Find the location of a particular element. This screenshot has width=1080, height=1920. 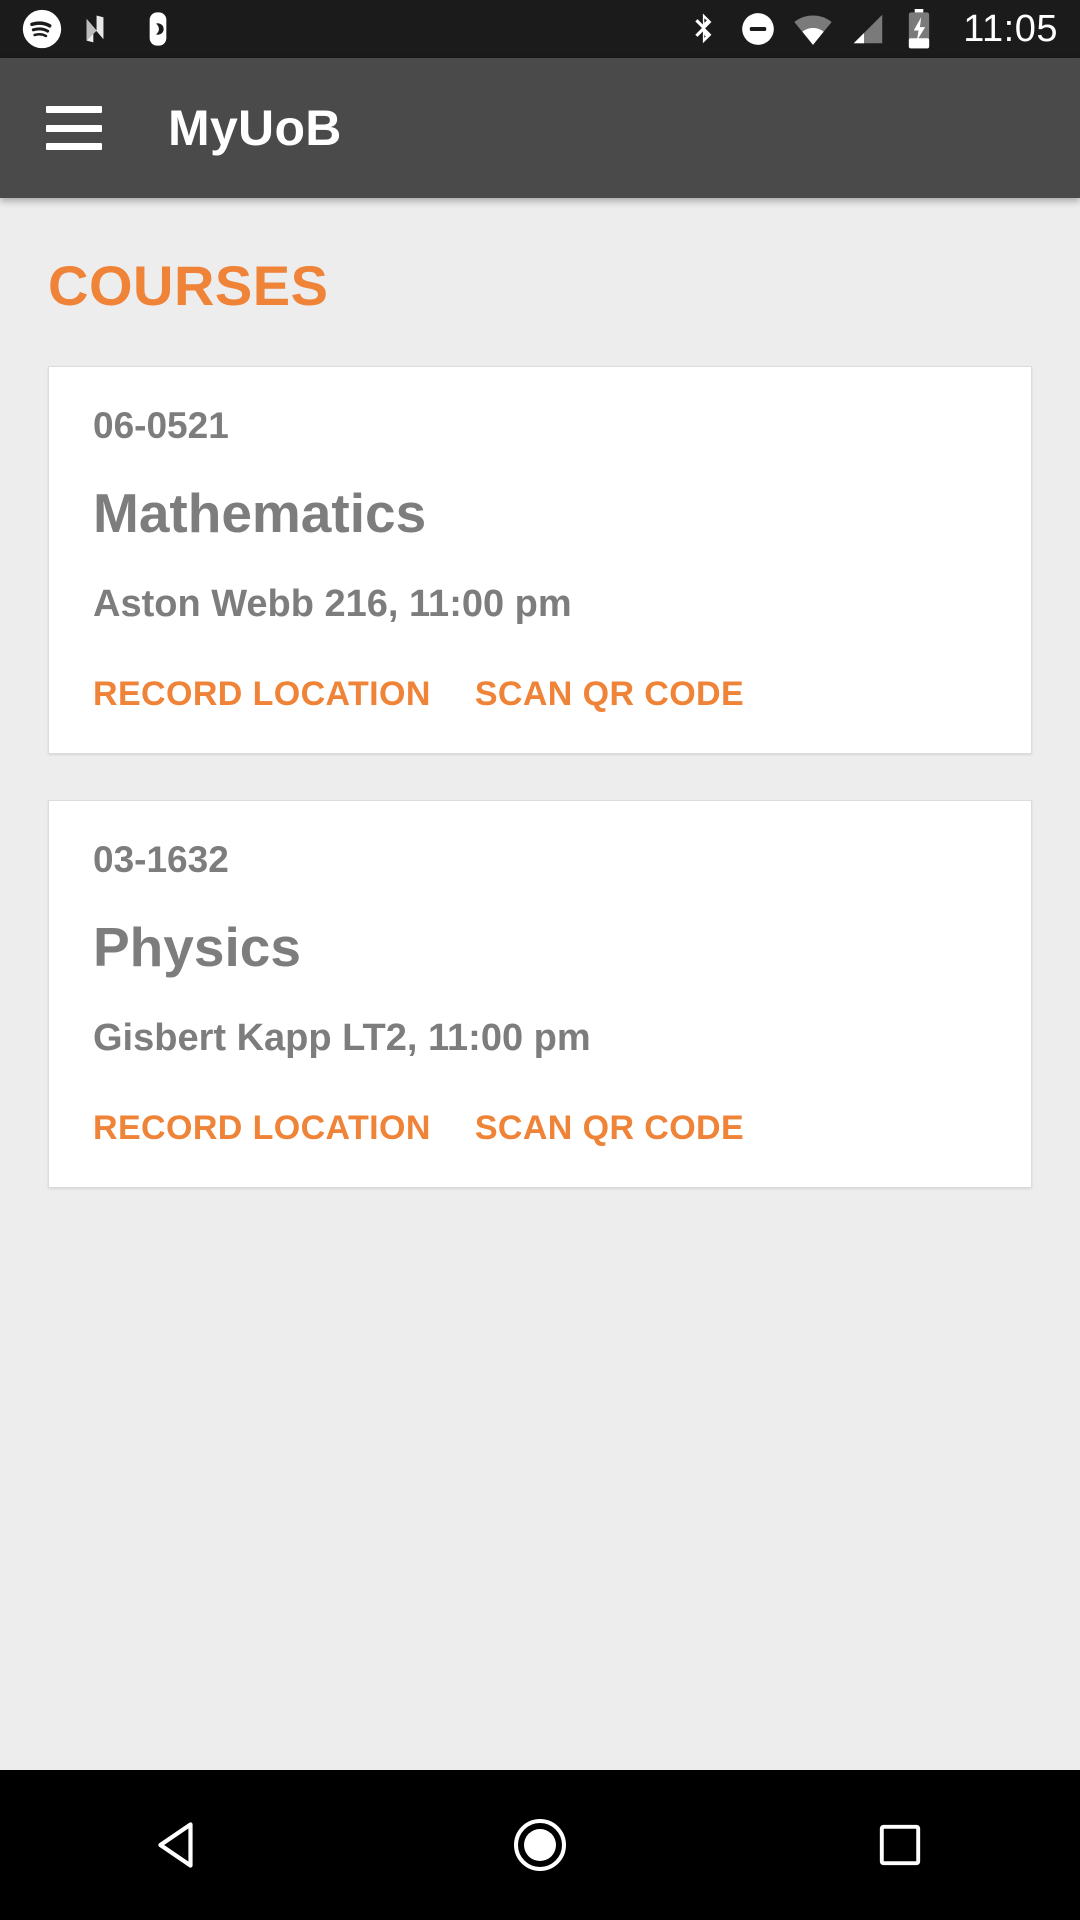

app-toolbar: MyUoB is located at coordinates (540, 128).